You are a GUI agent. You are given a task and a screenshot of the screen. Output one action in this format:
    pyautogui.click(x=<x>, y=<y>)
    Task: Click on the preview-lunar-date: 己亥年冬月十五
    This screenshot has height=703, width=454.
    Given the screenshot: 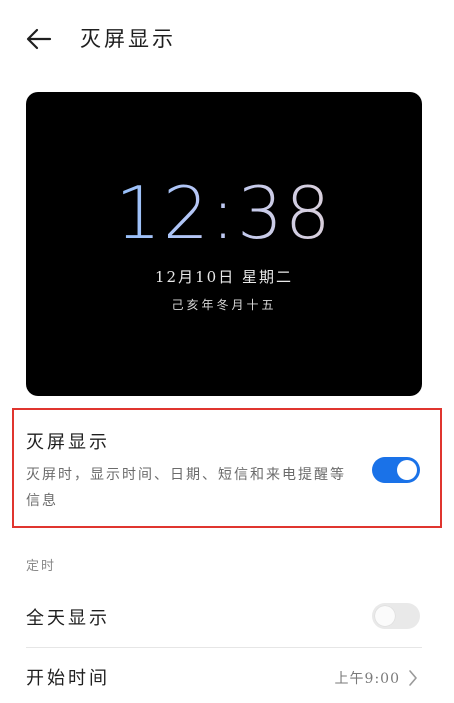 What is the action you would take?
    pyautogui.click(x=224, y=305)
    